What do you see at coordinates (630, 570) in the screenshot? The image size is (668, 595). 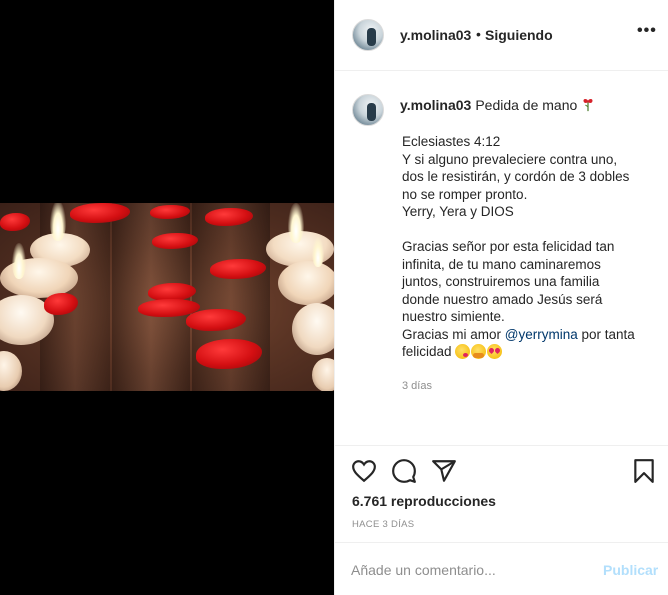 I see `publish-button: Publicar` at bounding box center [630, 570].